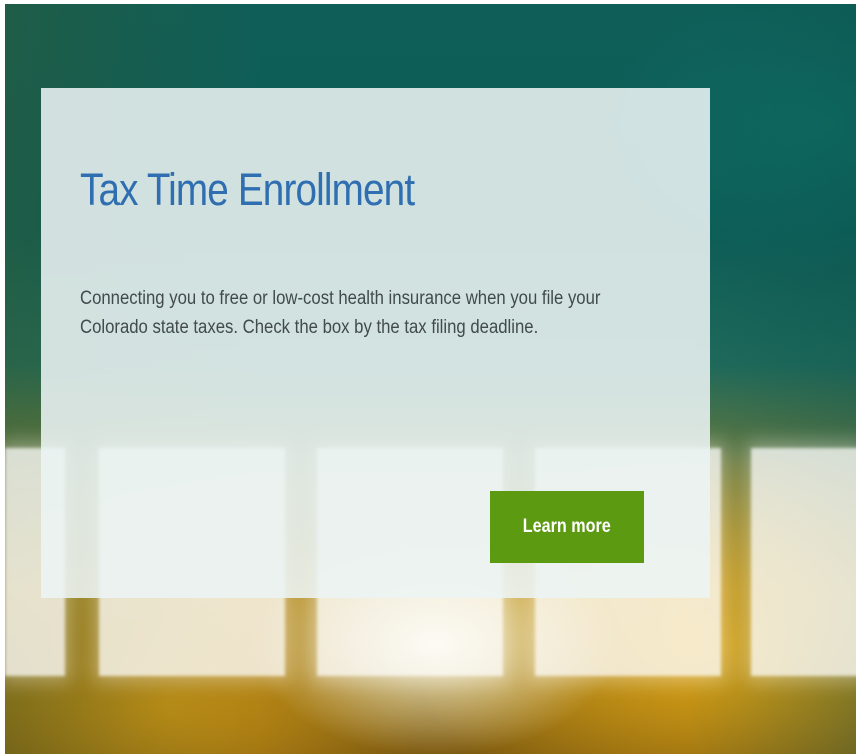 Image resolution: width=856 pixels, height=754 pixels. Describe the element at coordinates (803, 562) in the screenshot. I see `background-light-square` at that location.